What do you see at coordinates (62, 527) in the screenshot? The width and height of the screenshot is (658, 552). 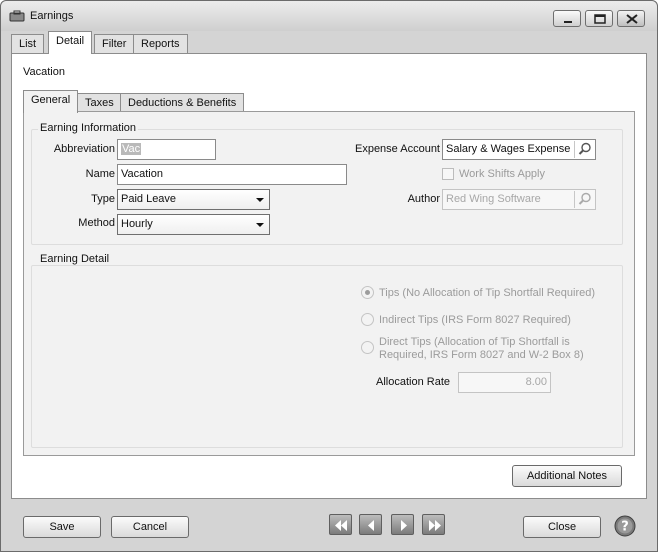 I see `save-button: Save` at bounding box center [62, 527].